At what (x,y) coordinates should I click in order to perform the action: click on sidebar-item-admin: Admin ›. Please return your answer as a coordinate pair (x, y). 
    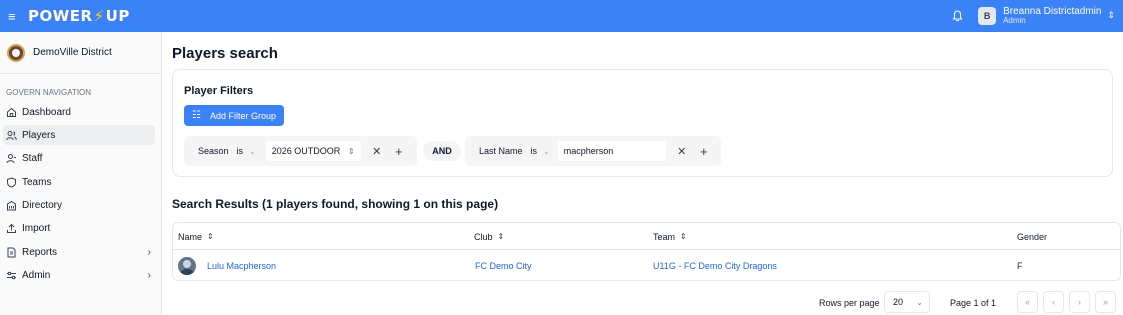
    Looking at the image, I should click on (79, 276).